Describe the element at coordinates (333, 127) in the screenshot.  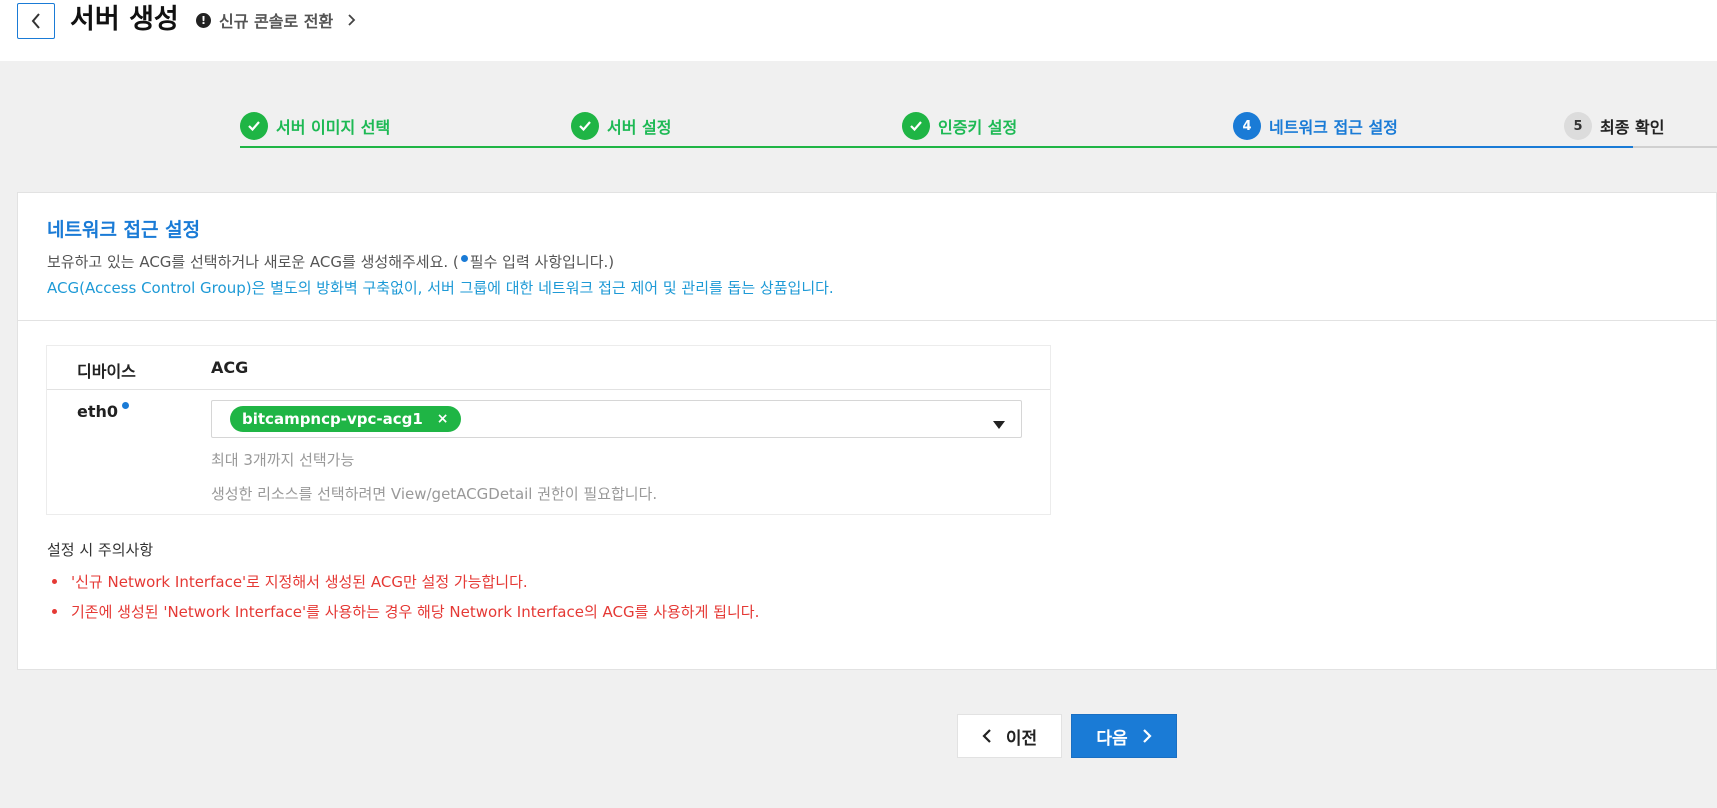
I see `step-label: 서버 이미지 선택` at that location.